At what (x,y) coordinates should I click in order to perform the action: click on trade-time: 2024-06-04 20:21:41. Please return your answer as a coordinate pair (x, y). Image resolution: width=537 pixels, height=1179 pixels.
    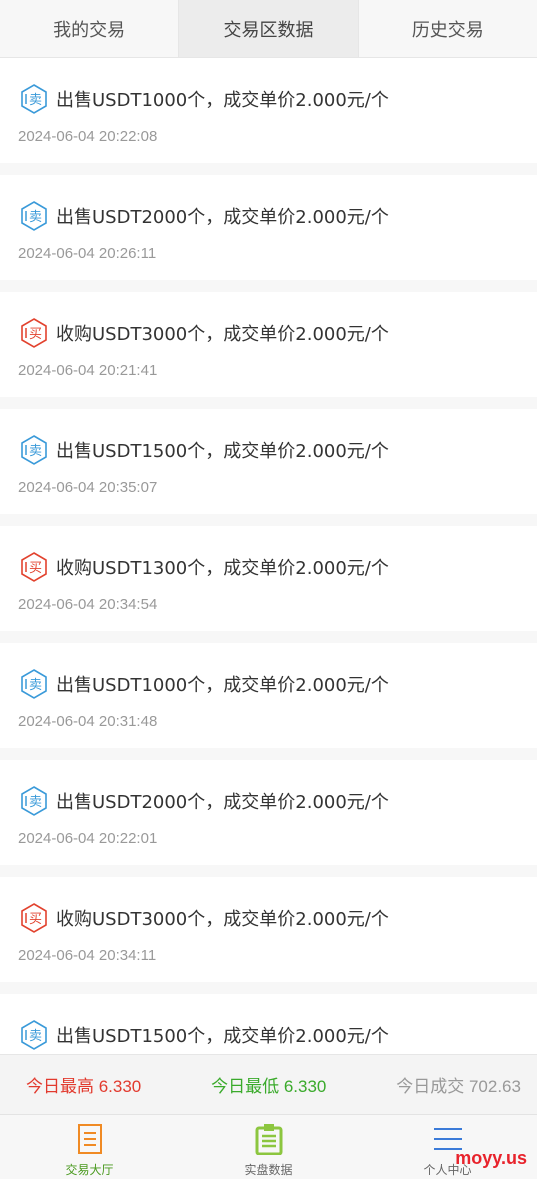
    Looking at the image, I should click on (88, 370).